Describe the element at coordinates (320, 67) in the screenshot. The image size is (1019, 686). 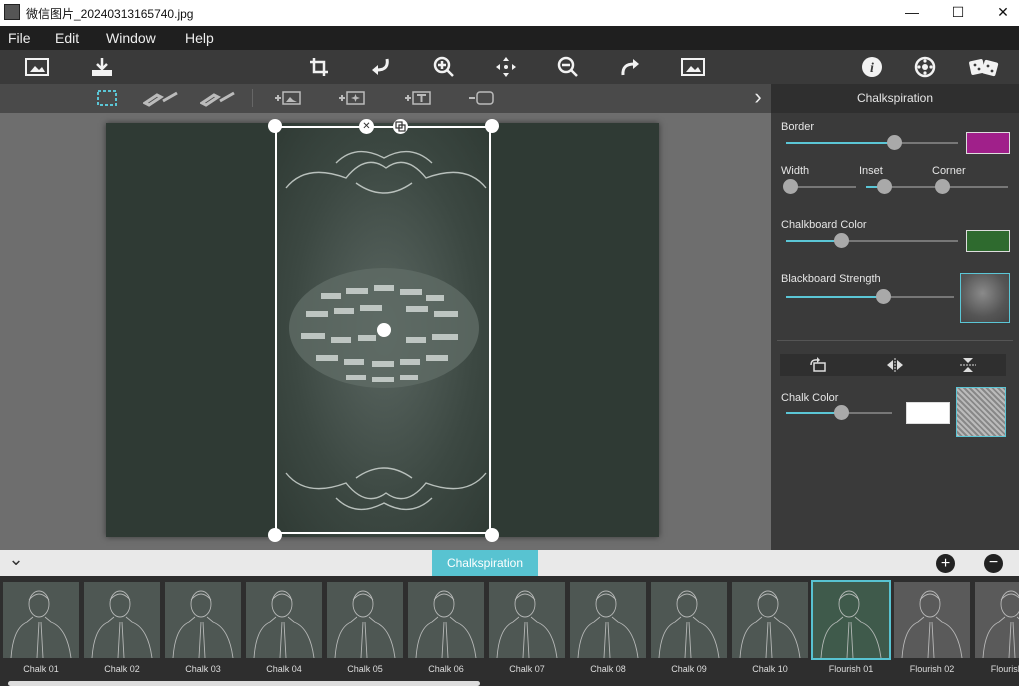
I see `crop-icon` at that location.